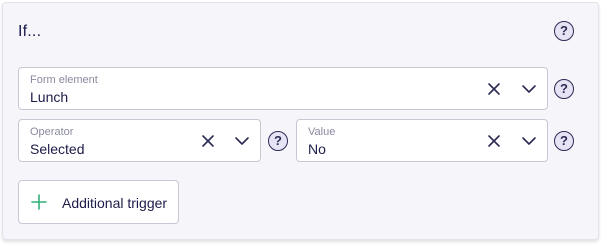  What do you see at coordinates (52, 132) in the screenshot?
I see `operator-label: Operator` at bounding box center [52, 132].